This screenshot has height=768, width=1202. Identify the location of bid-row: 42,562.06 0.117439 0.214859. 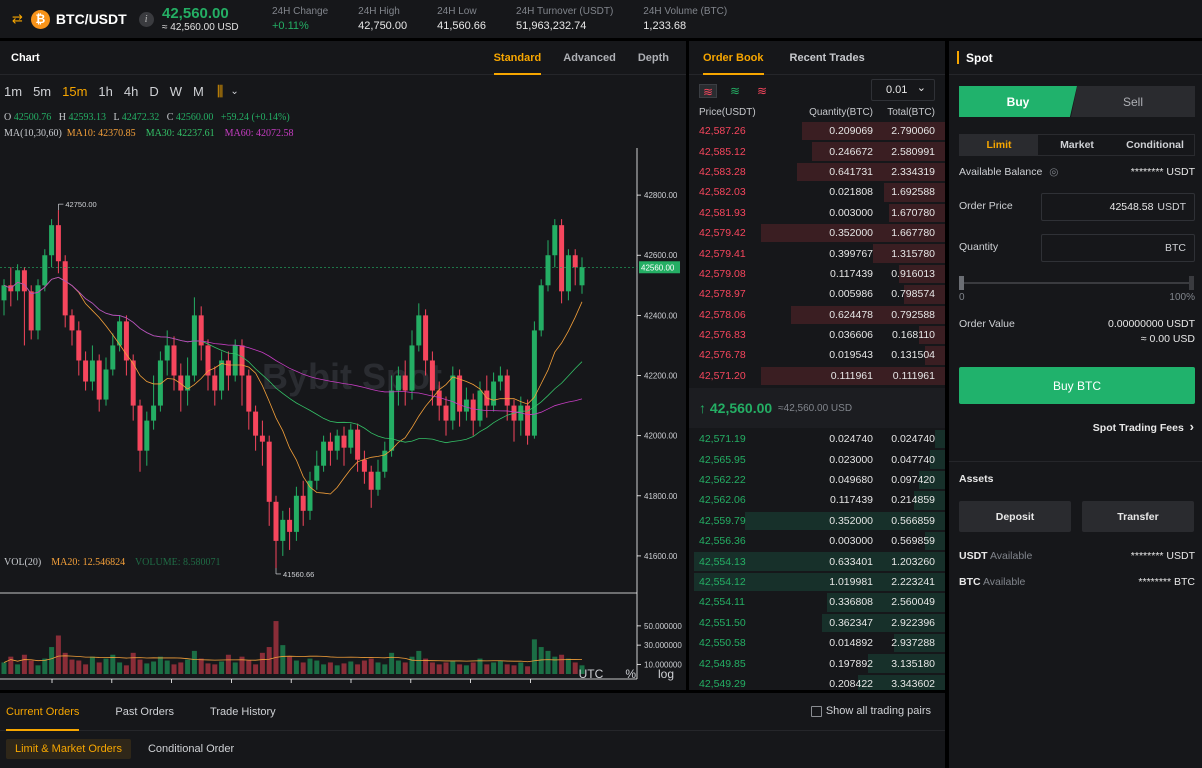
(817, 500).